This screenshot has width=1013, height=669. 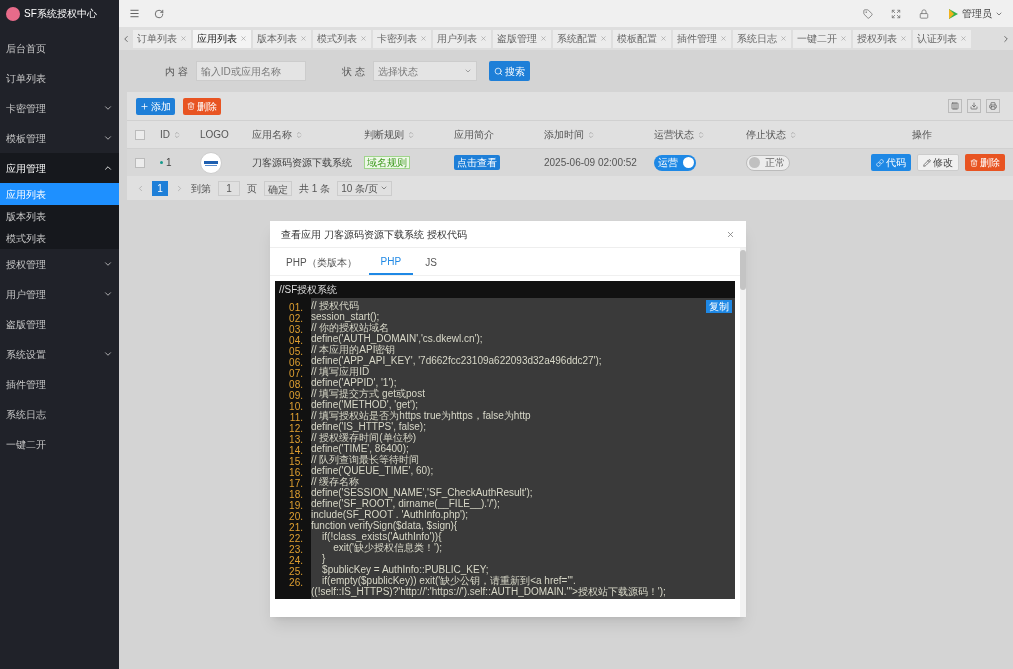 I want to click on code-line: function verifySign($data, $sign){, so click(x=384, y=525).